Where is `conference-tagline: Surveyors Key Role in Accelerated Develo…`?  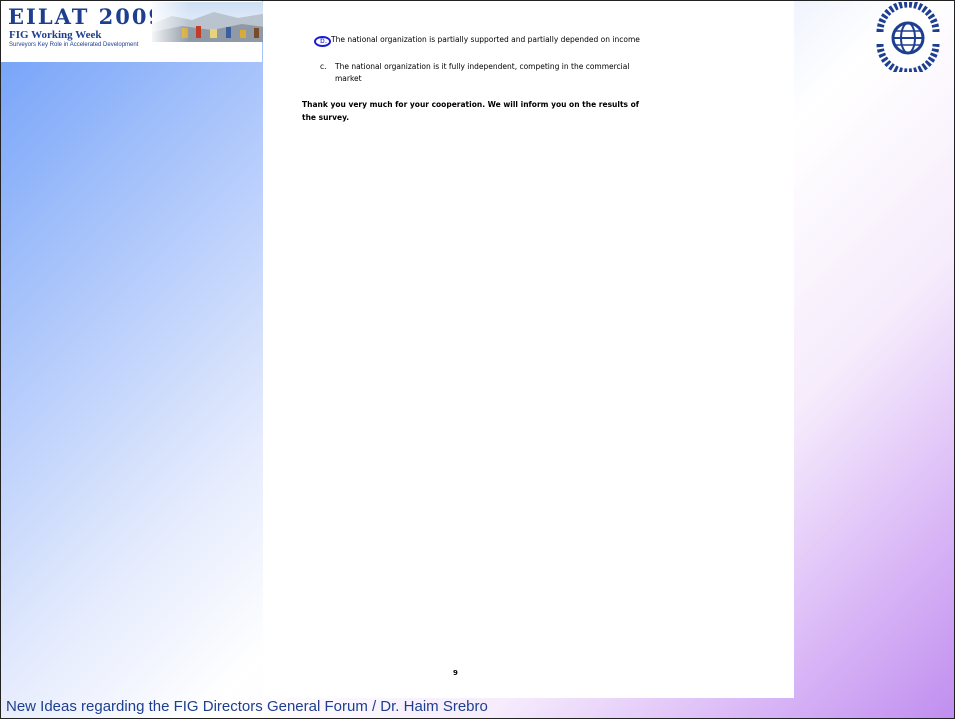 conference-tagline: Surveyors Key Role in Accelerated Develo… is located at coordinates (74, 45).